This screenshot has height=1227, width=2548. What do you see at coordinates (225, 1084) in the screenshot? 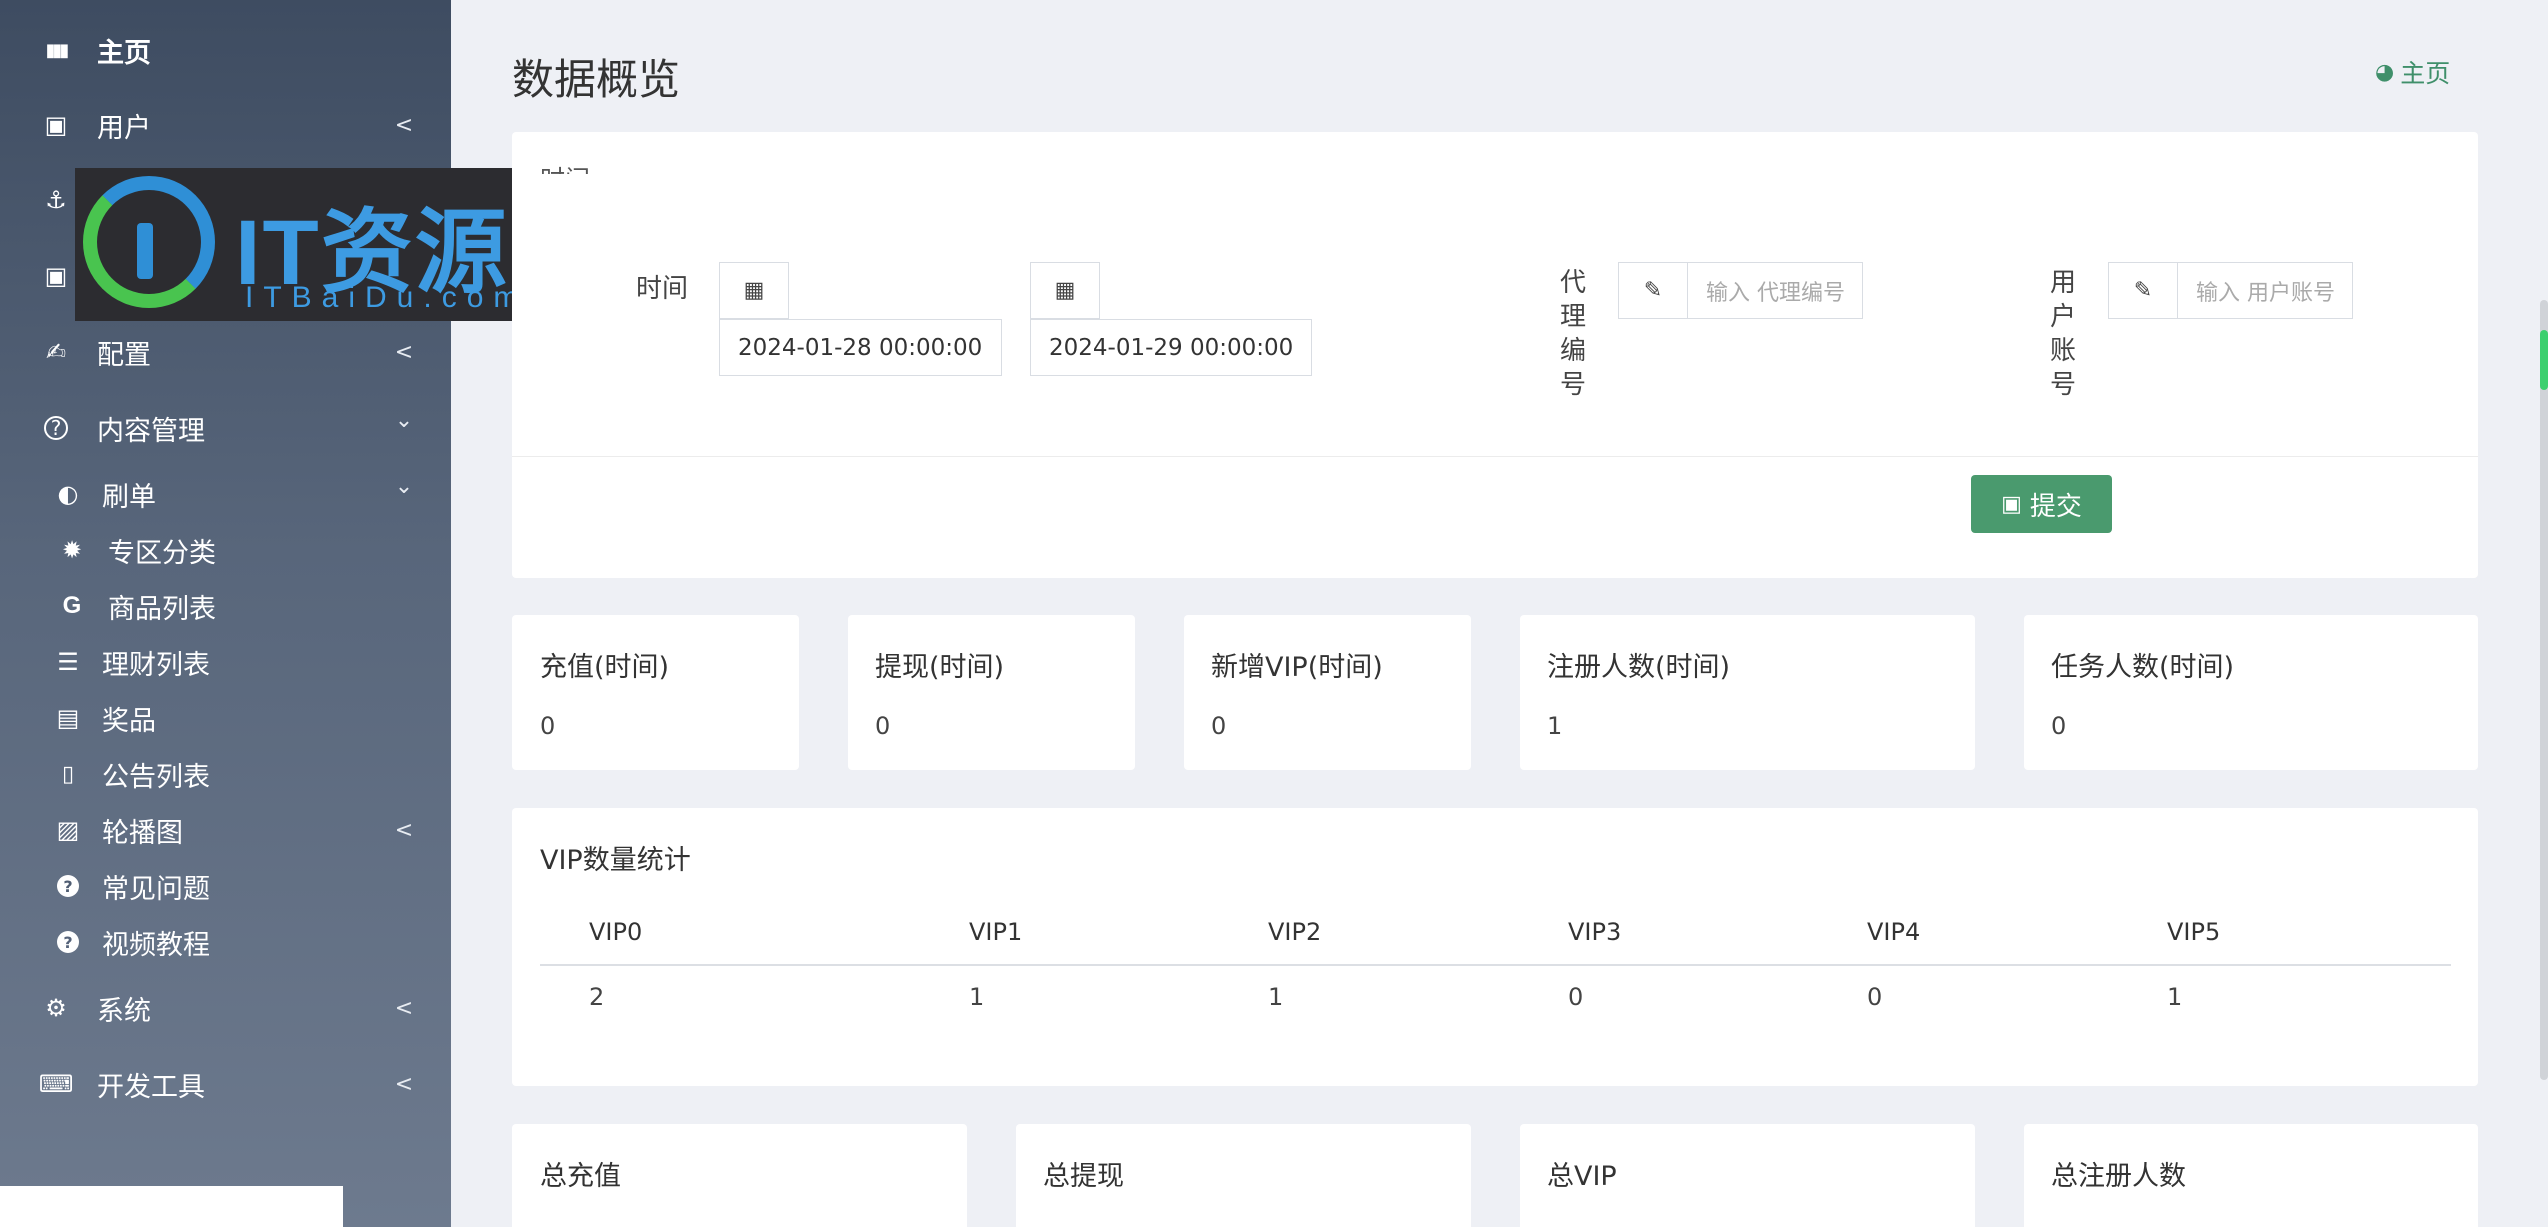
I see `sidebar-item-dev-tools: ⌨ 开发工具 <` at bounding box center [225, 1084].